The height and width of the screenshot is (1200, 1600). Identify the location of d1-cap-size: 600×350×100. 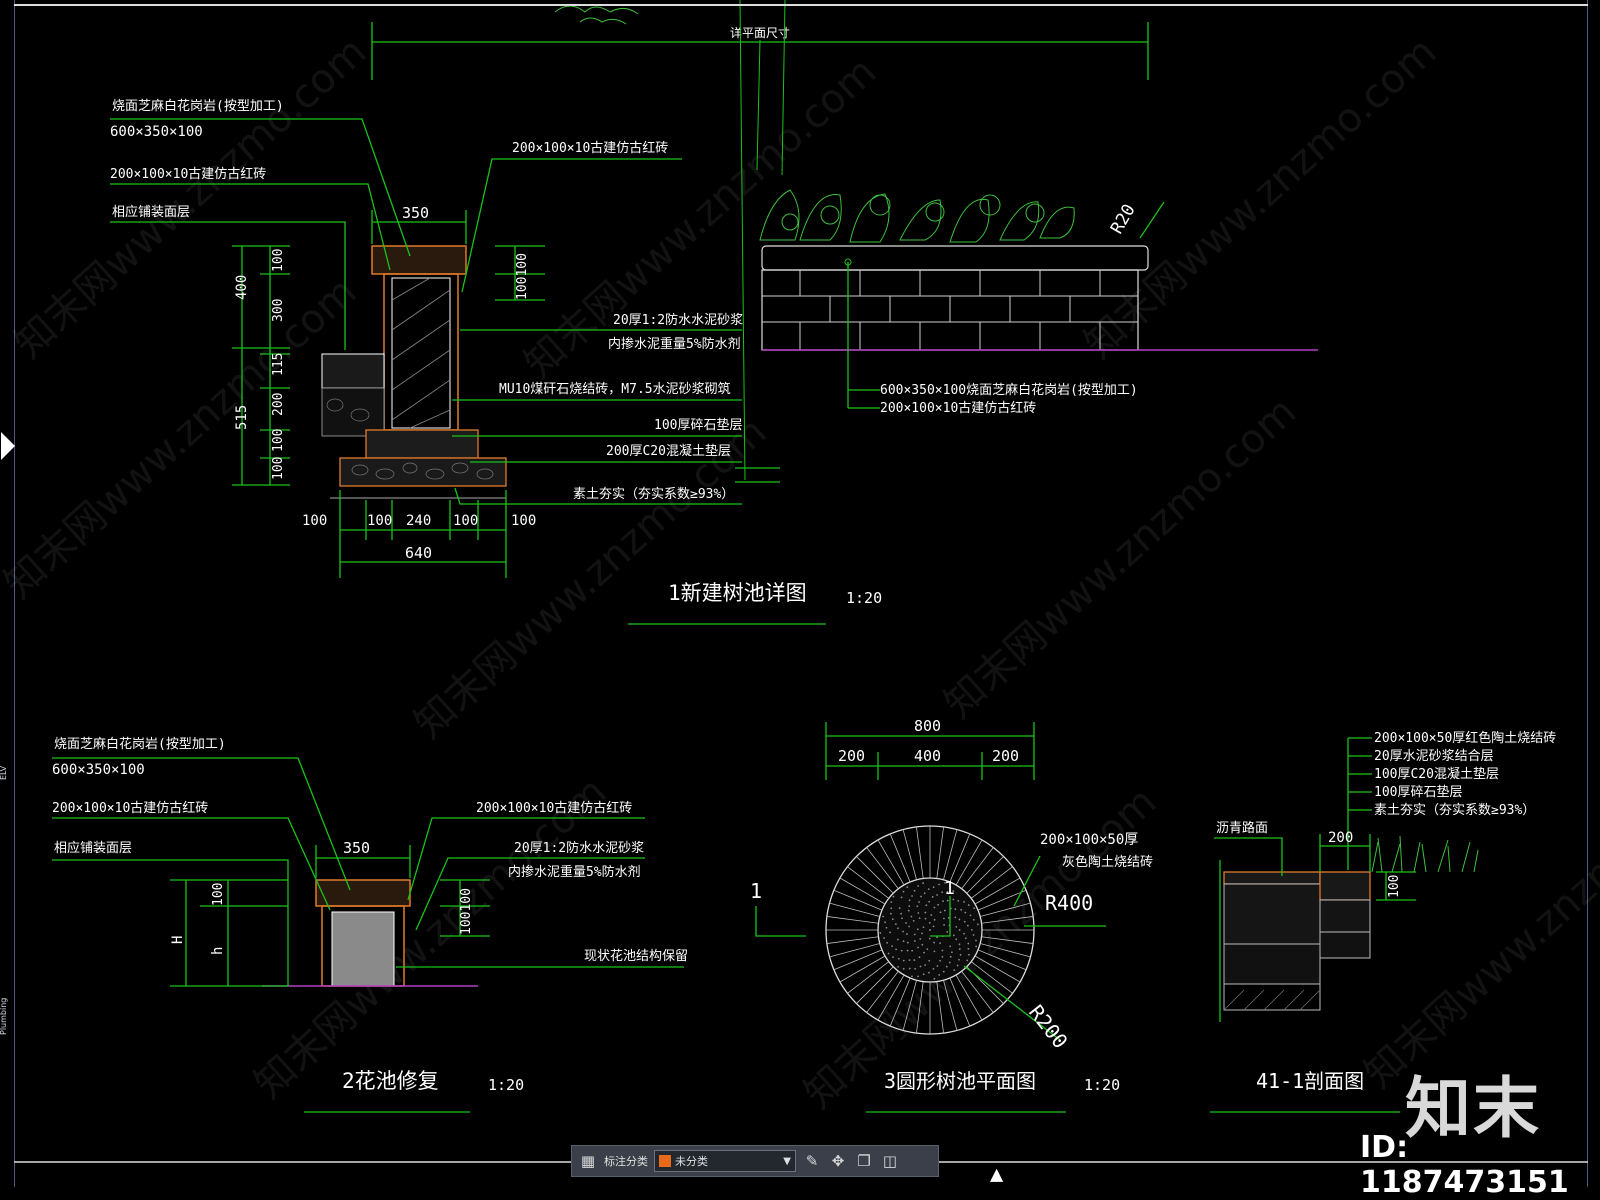
(156, 132).